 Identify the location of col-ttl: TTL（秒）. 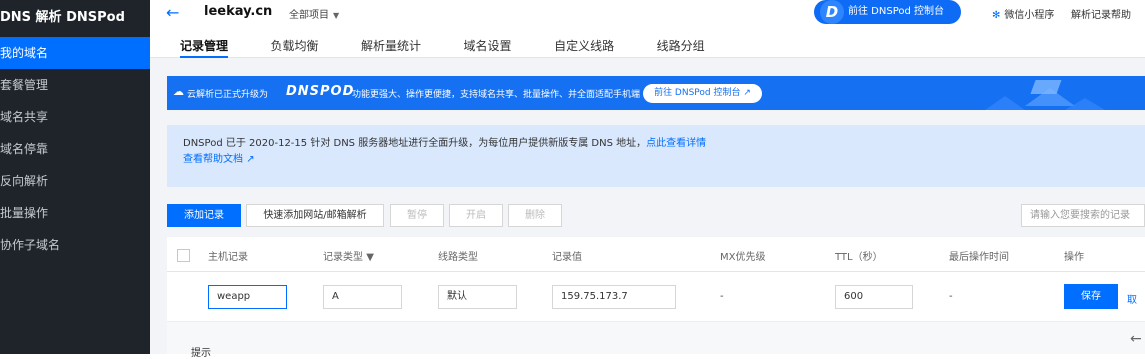
(859, 257).